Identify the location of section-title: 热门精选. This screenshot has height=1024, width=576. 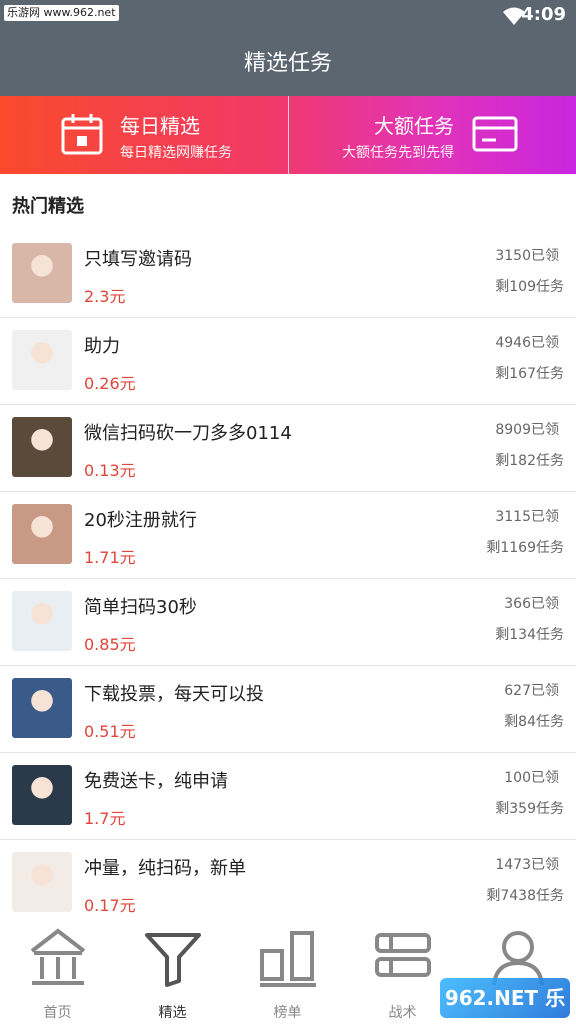
(48, 206).